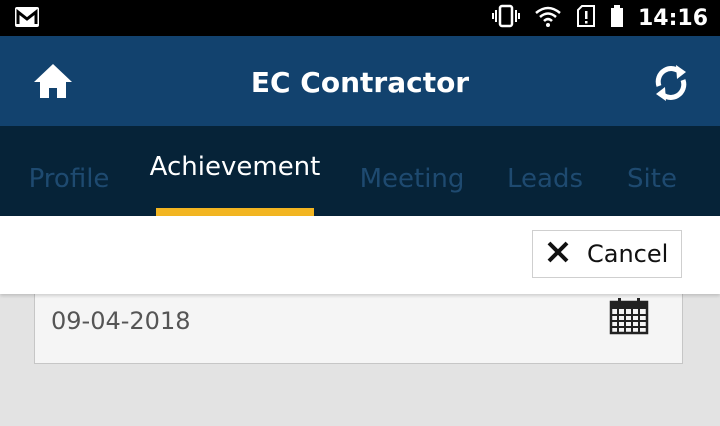 This screenshot has width=720, height=426. What do you see at coordinates (548, 18) in the screenshot?
I see `wifi-icon` at bounding box center [548, 18].